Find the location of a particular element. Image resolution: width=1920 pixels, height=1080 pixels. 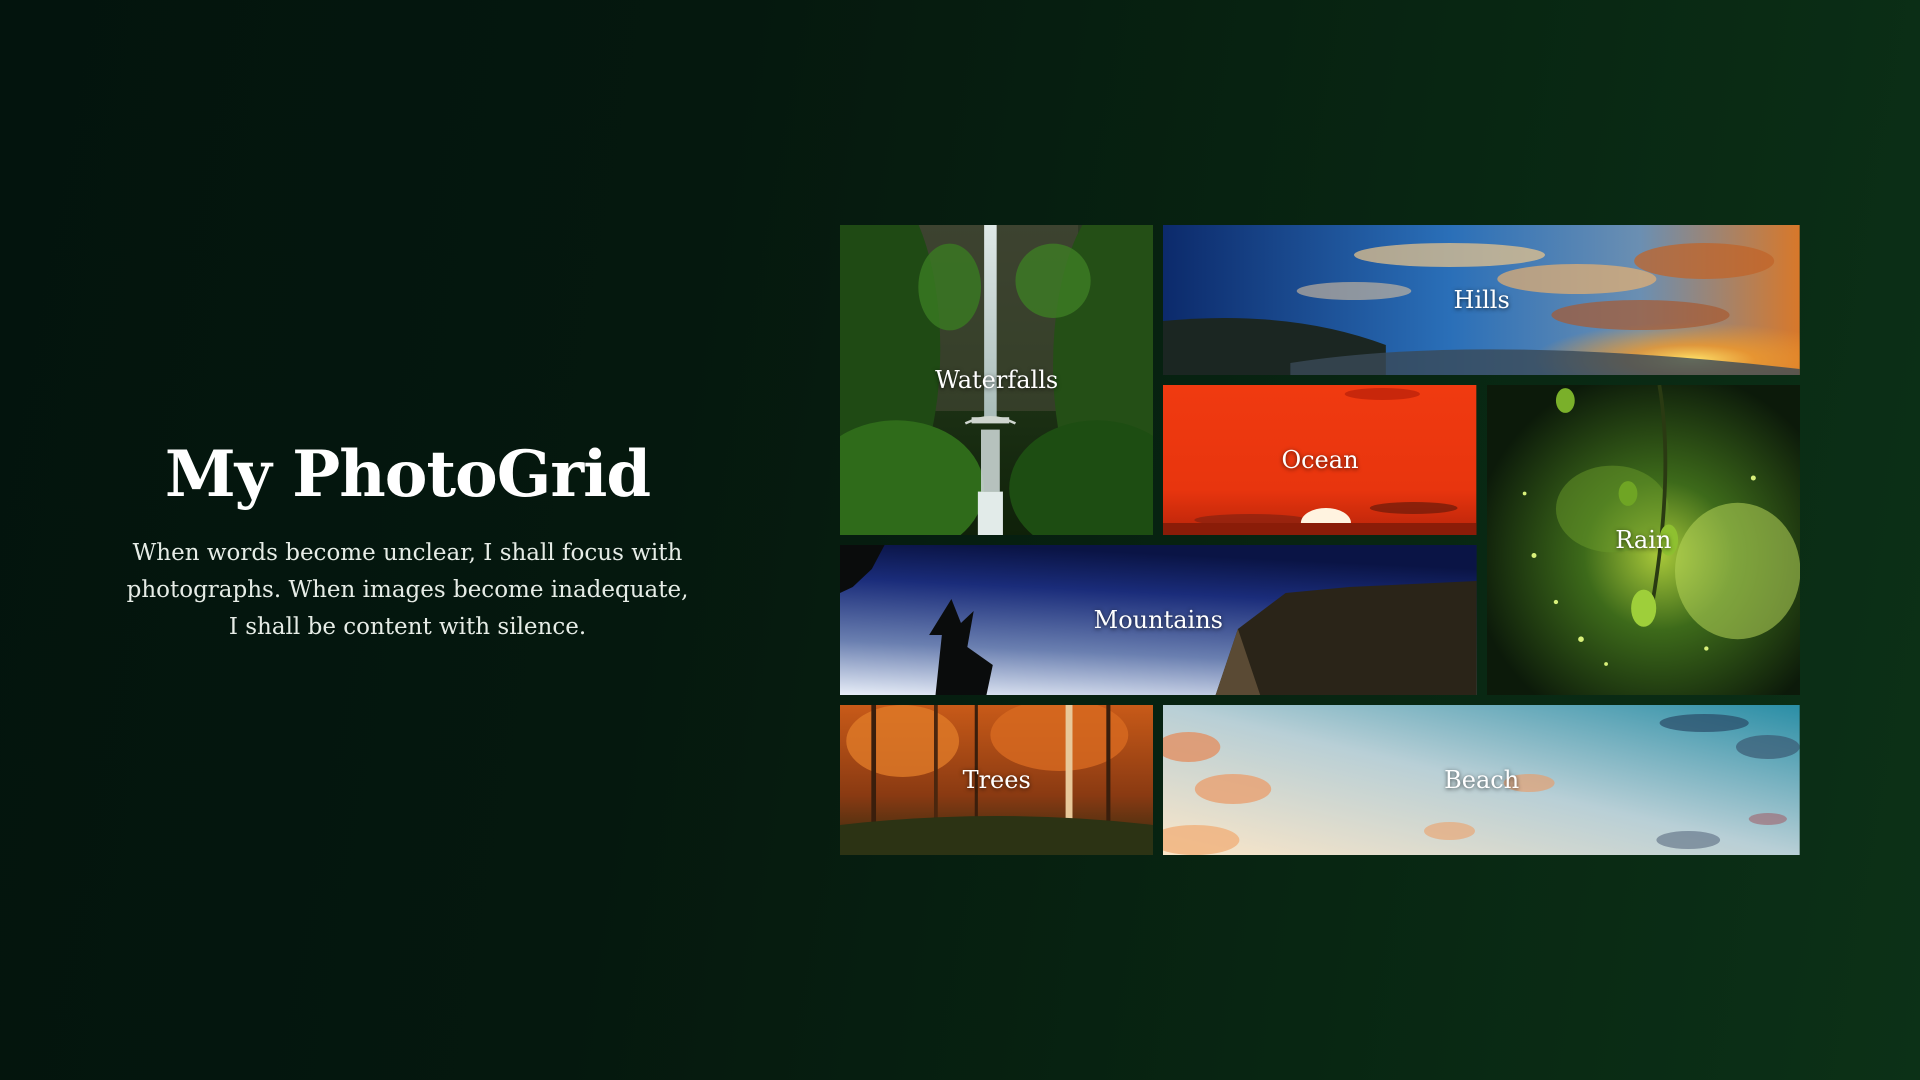

tile-label-waterfalls: Waterfalls is located at coordinates (997, 380).